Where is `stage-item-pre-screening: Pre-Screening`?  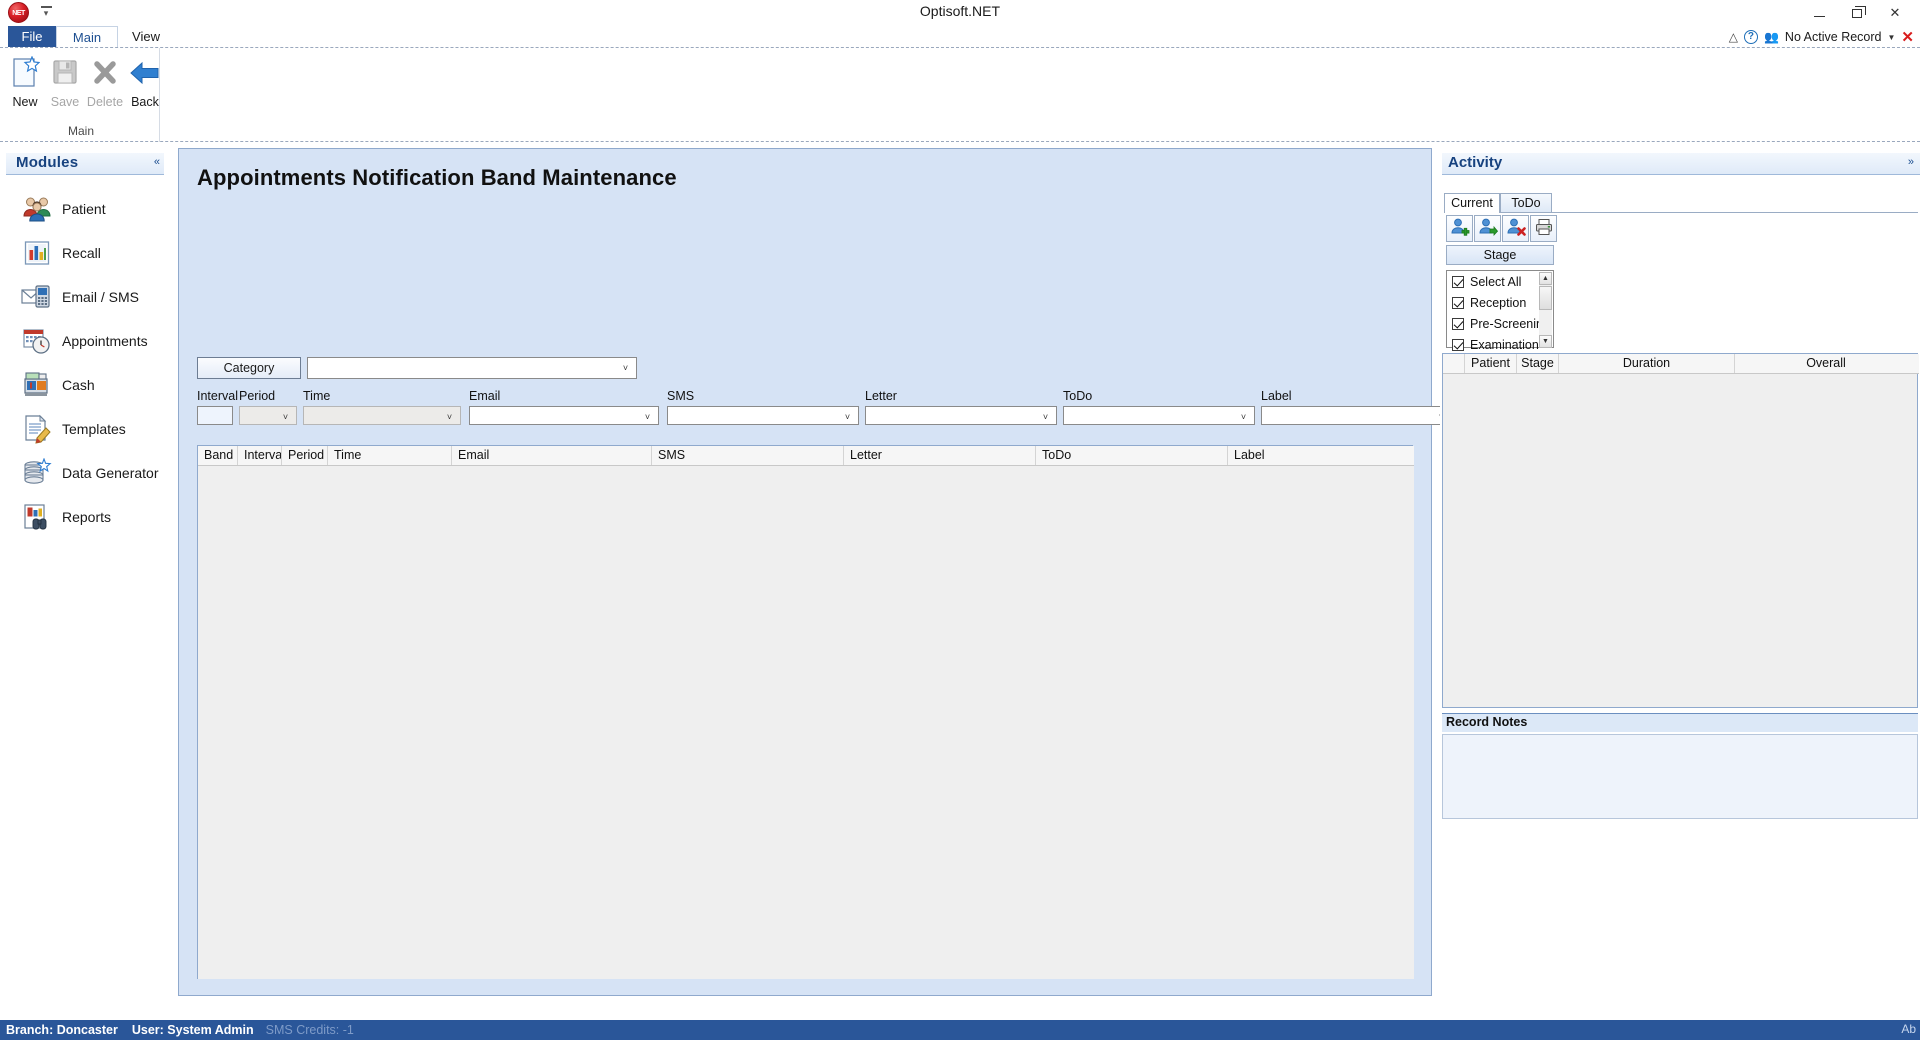
stage-item-pre-screening: Pre-Screening is located at coordinates (1500, 323).